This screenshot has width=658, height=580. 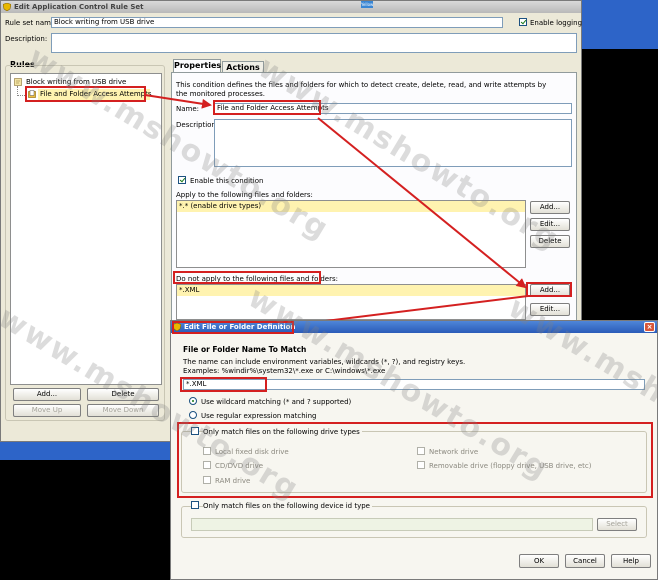 What do you see at coordinates (351, 206) in the screenshot?
I see `list-item: *.* (enable drive types)` at bounding box center [351, 206].